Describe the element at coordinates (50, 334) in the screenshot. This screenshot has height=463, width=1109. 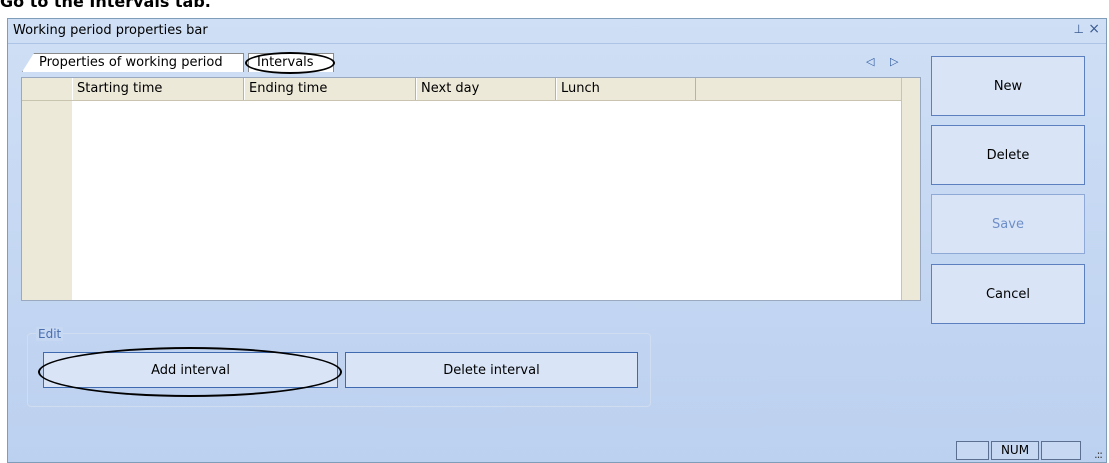
I see `edit-group-label: Edit` at that location.